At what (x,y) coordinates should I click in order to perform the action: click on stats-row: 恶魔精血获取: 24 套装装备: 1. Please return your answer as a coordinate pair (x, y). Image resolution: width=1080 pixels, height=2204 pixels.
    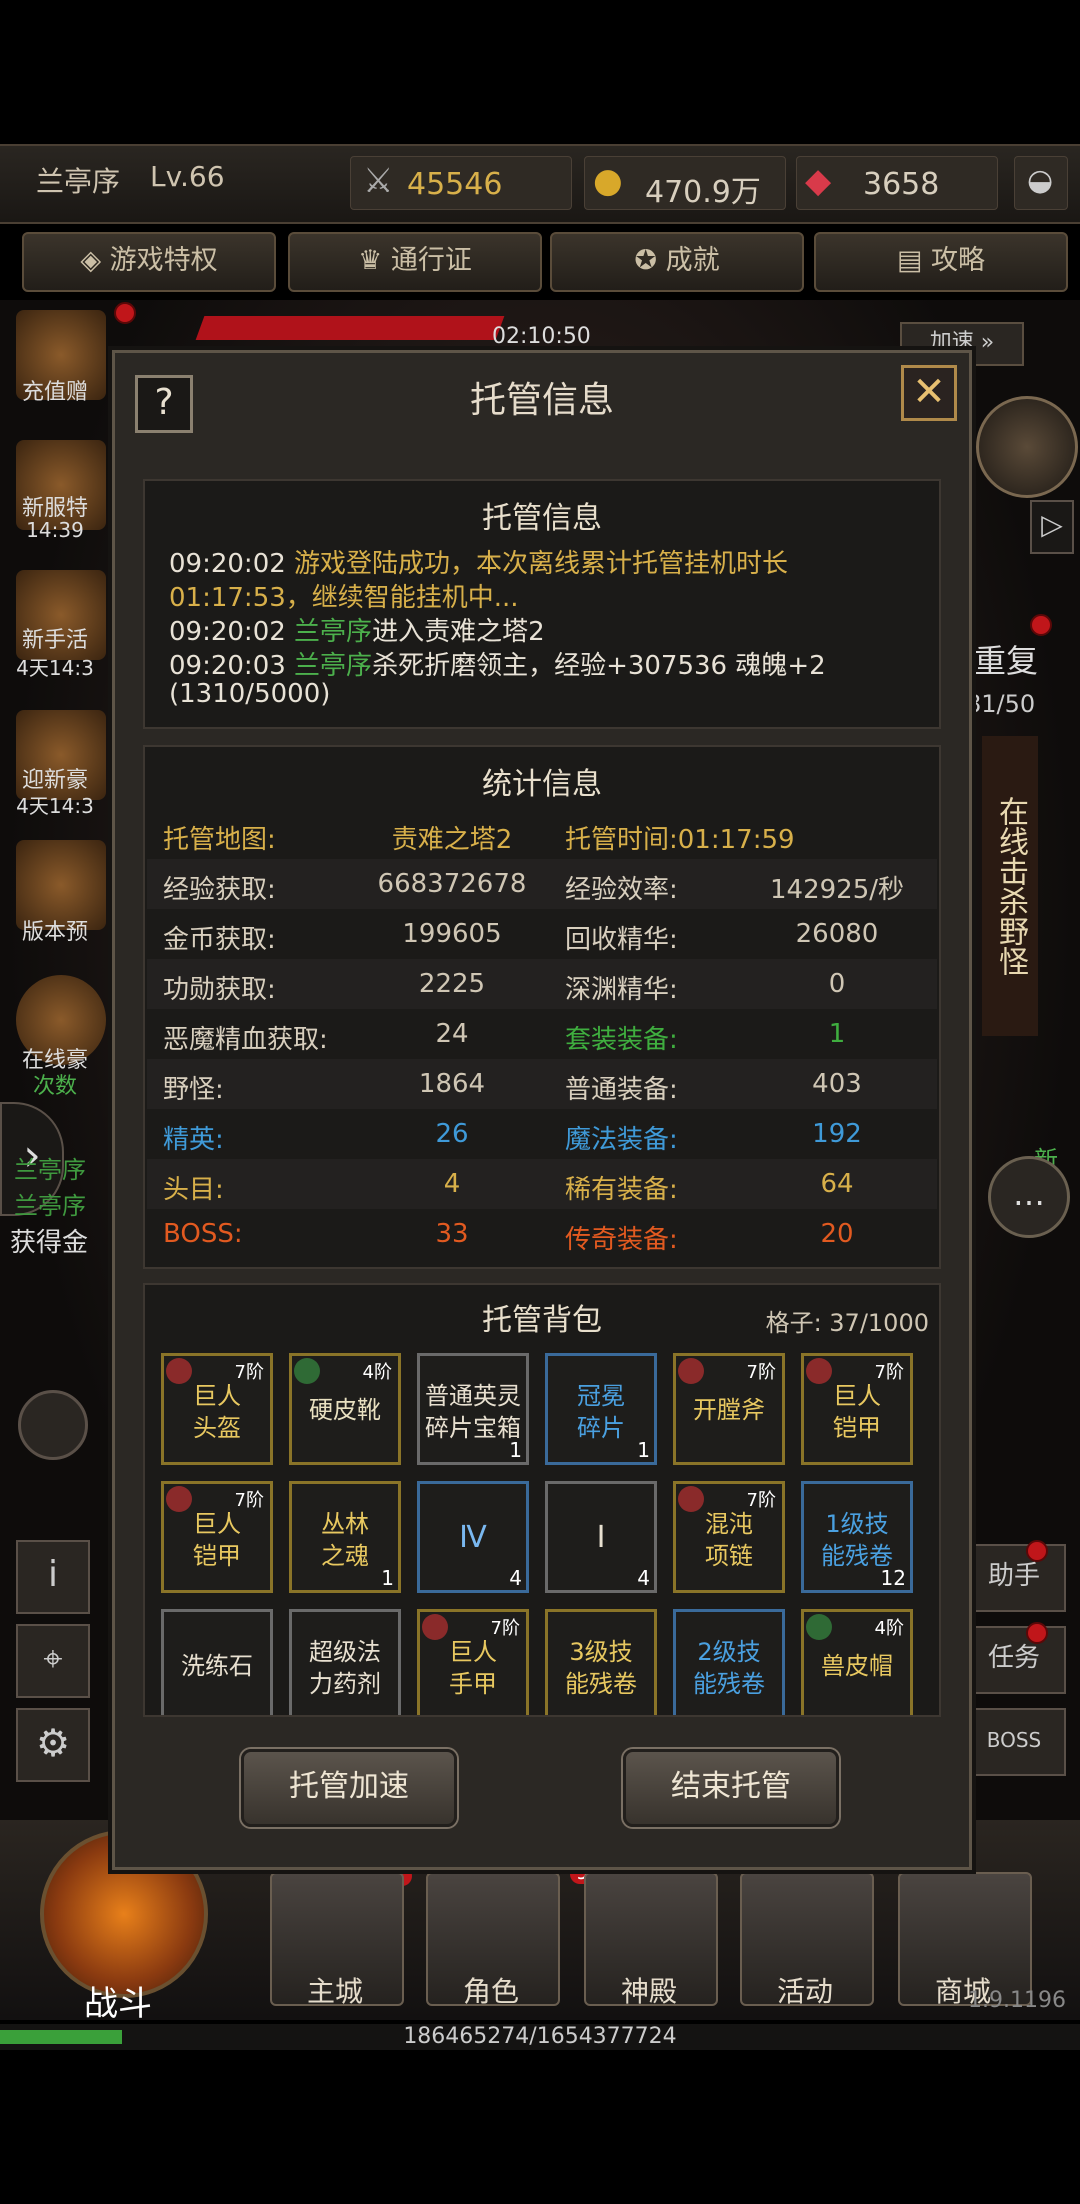
    Looking at the image, I should click on (542, 1034).